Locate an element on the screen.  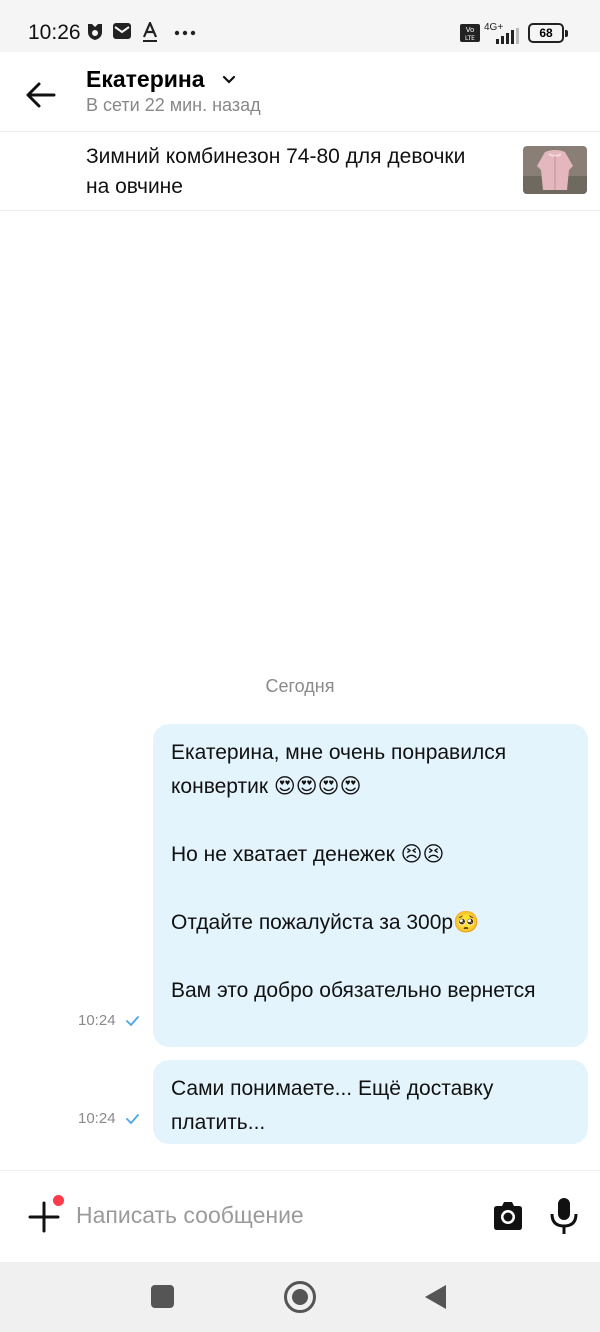
camera-icon is located at coordinates (508, 1216).